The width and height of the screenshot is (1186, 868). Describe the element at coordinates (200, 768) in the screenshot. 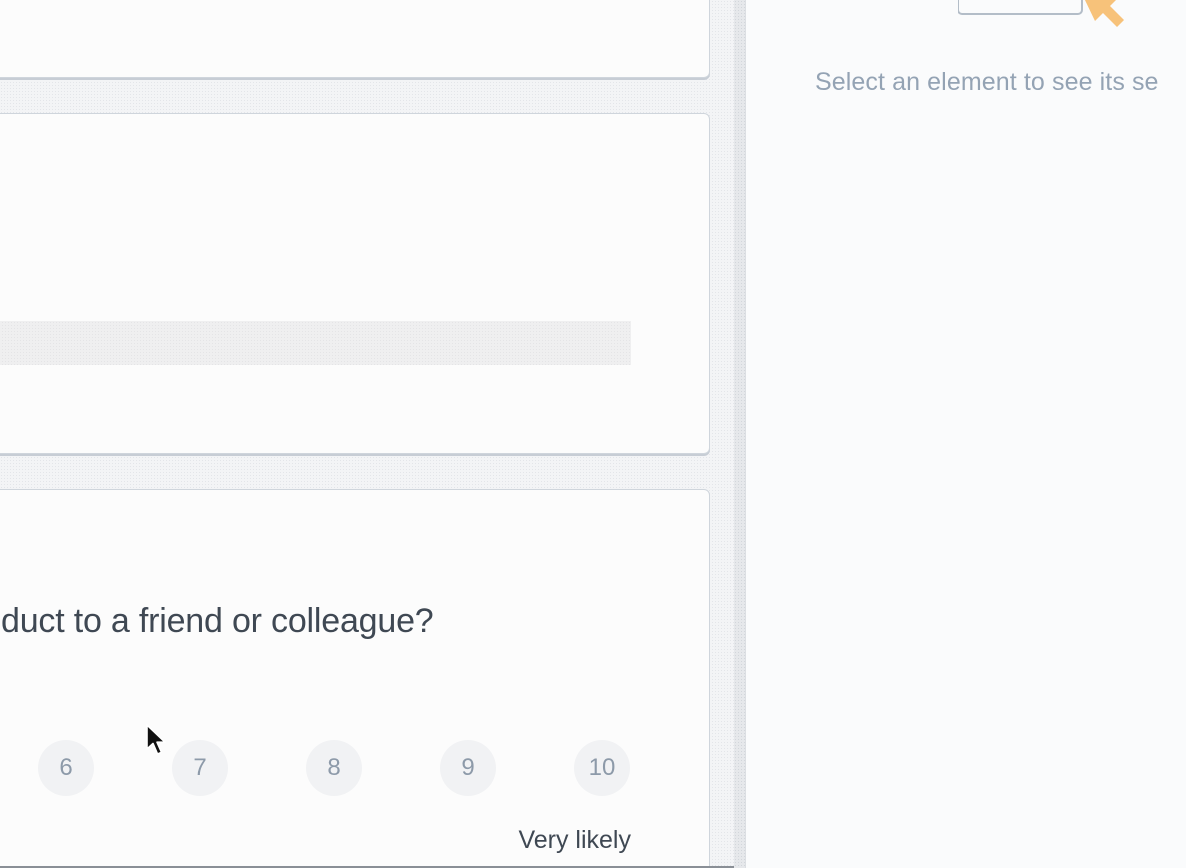

I see `nps-option-7: 7` at that location.